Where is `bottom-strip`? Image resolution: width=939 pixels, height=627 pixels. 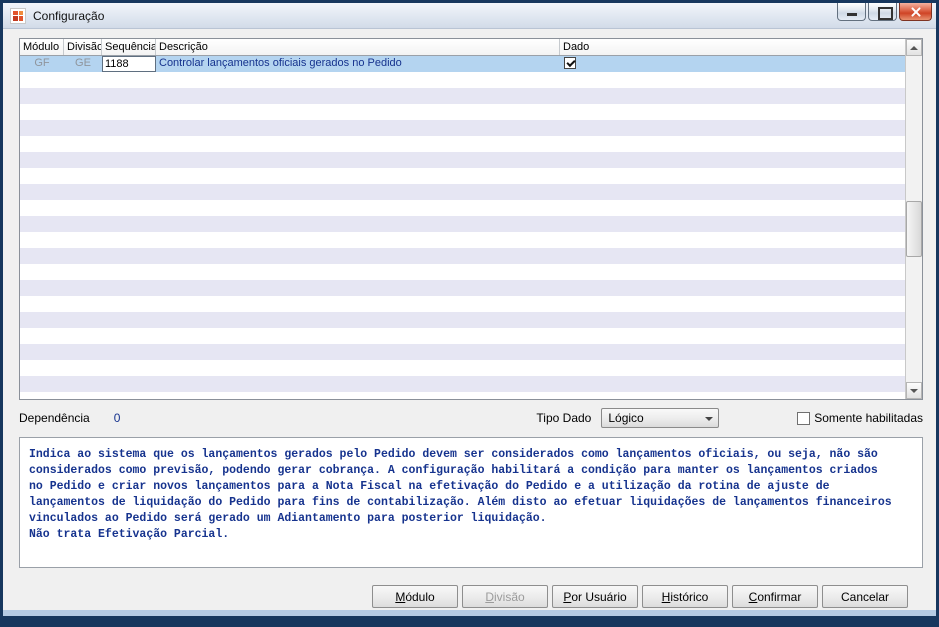 bottom-strip is located at coordinates (469, 613).